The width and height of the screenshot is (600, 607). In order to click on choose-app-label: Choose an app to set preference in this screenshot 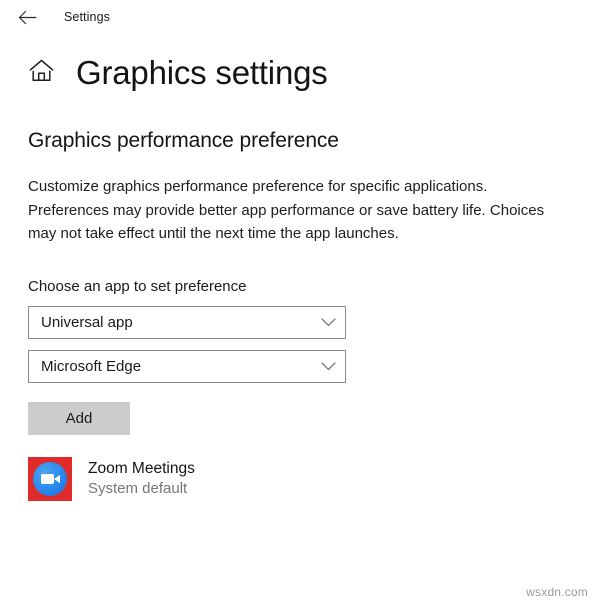, I will do `click(137, 287)`.